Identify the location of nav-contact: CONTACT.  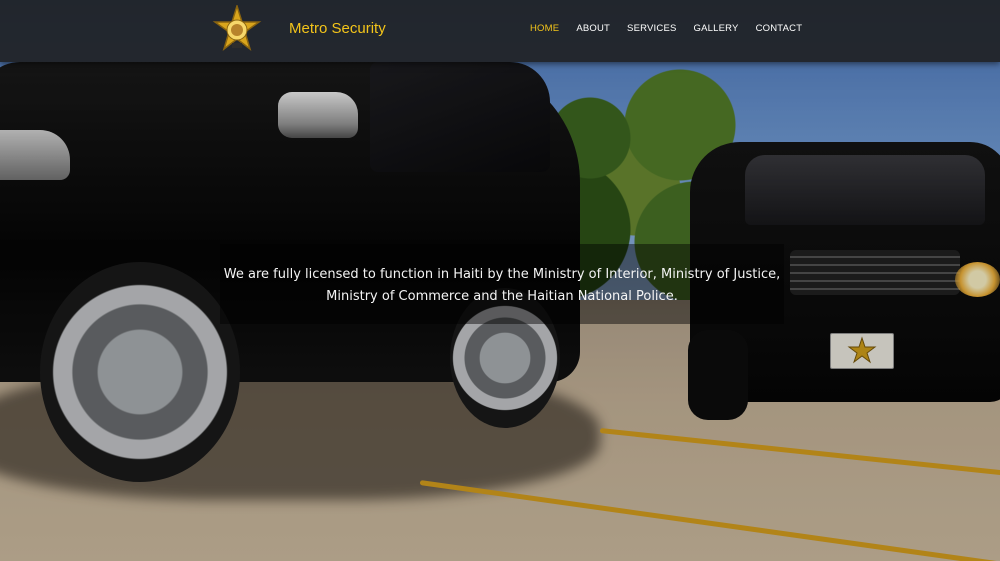
(779, 28).